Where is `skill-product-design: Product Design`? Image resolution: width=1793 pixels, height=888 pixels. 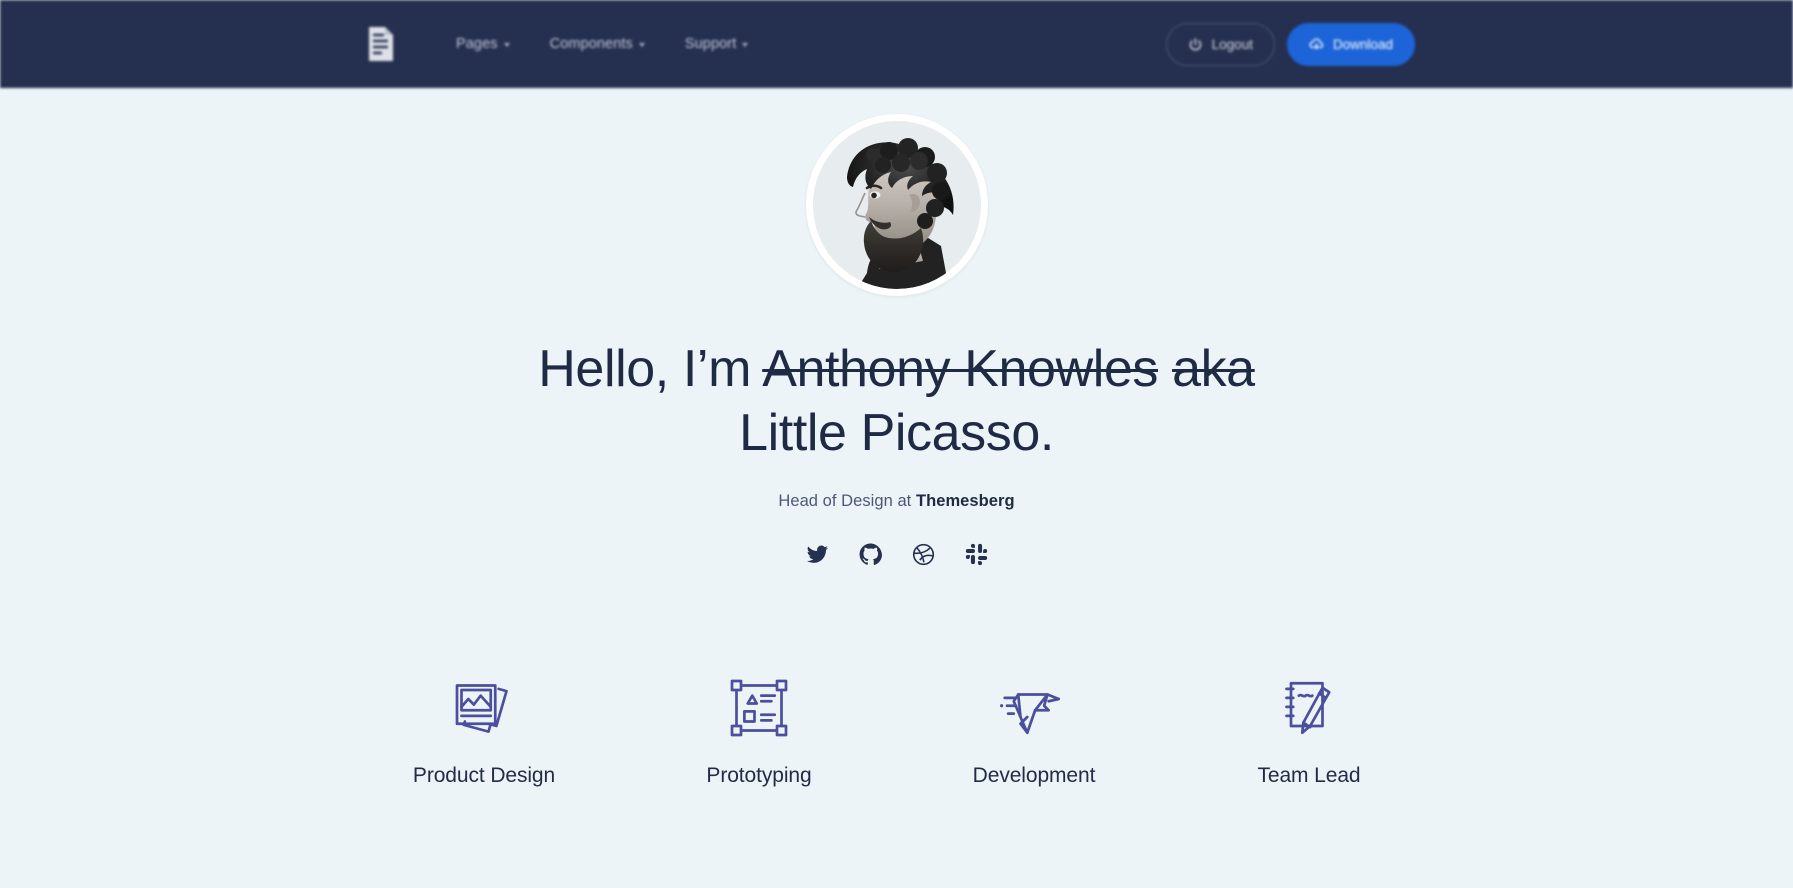 skill-product-design: Product Design is located at coordinates (484, 730).